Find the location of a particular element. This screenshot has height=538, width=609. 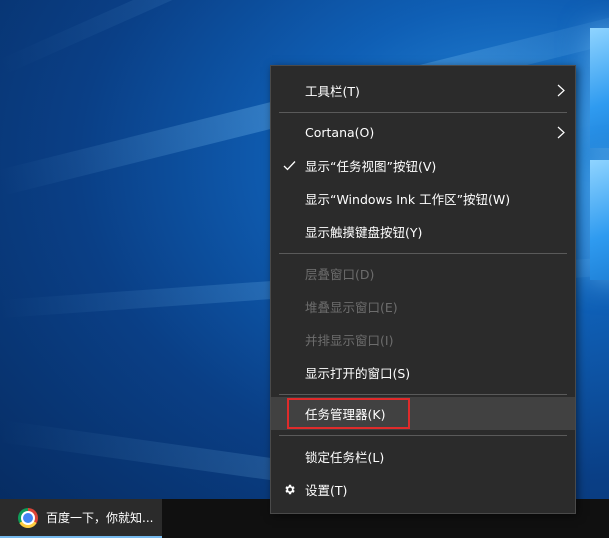

menu-item-label: 堆叠显示窗口(E) is located at coordinates (351, 307).